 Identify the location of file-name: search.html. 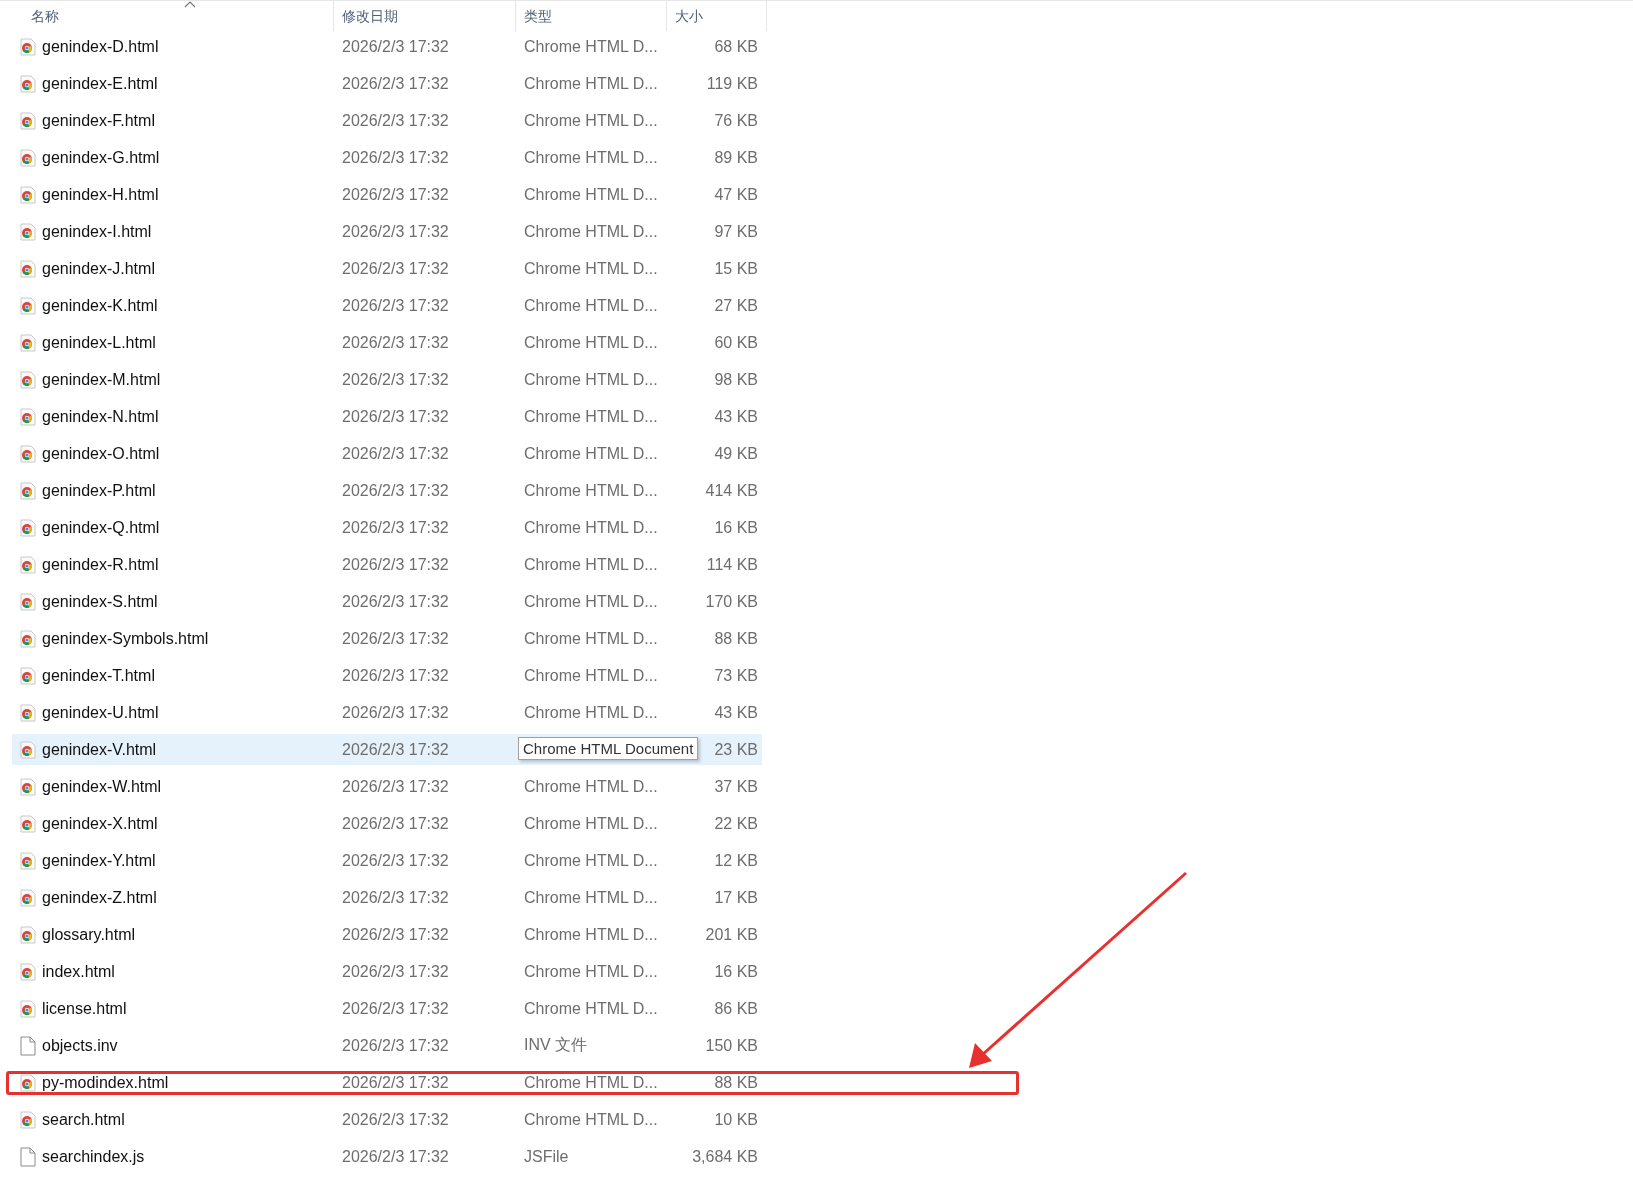
(83, 1119).